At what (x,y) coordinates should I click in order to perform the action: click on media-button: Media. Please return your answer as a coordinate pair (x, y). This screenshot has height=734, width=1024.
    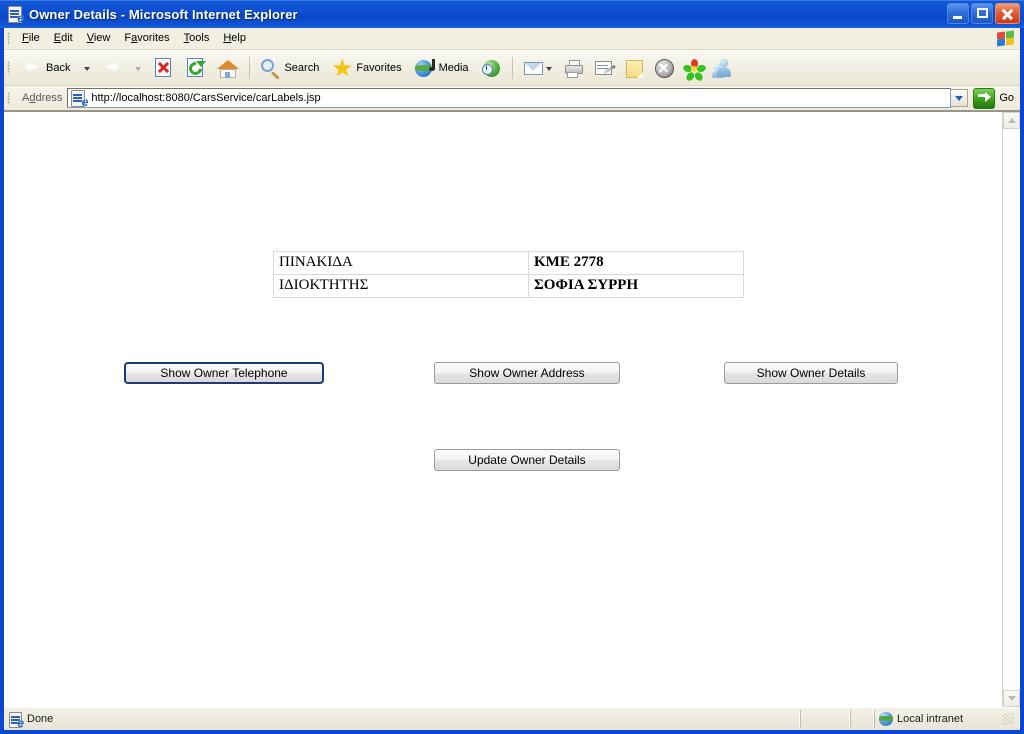
    Looking at the image, I should click on (443, 68).